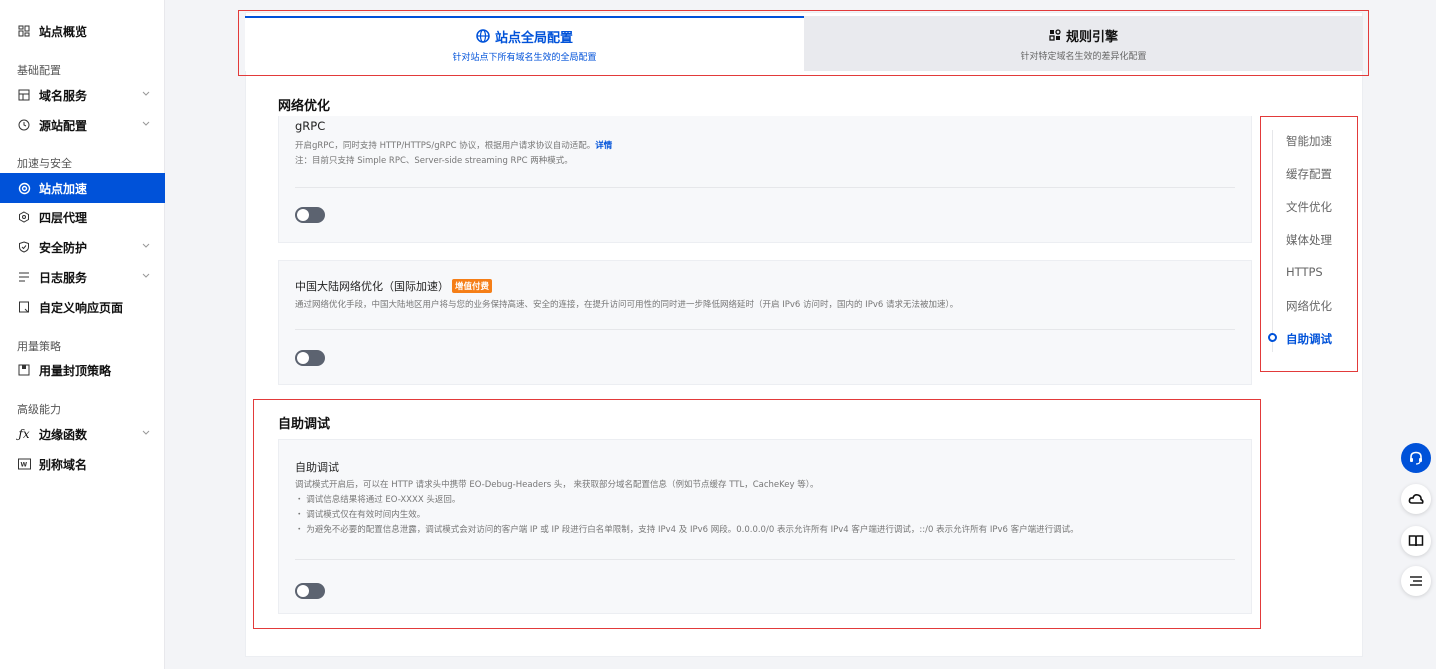 This screenshot has height=669, width=1436. I want to click on sidebar-item-label: 域名服务, so click(63, 95).